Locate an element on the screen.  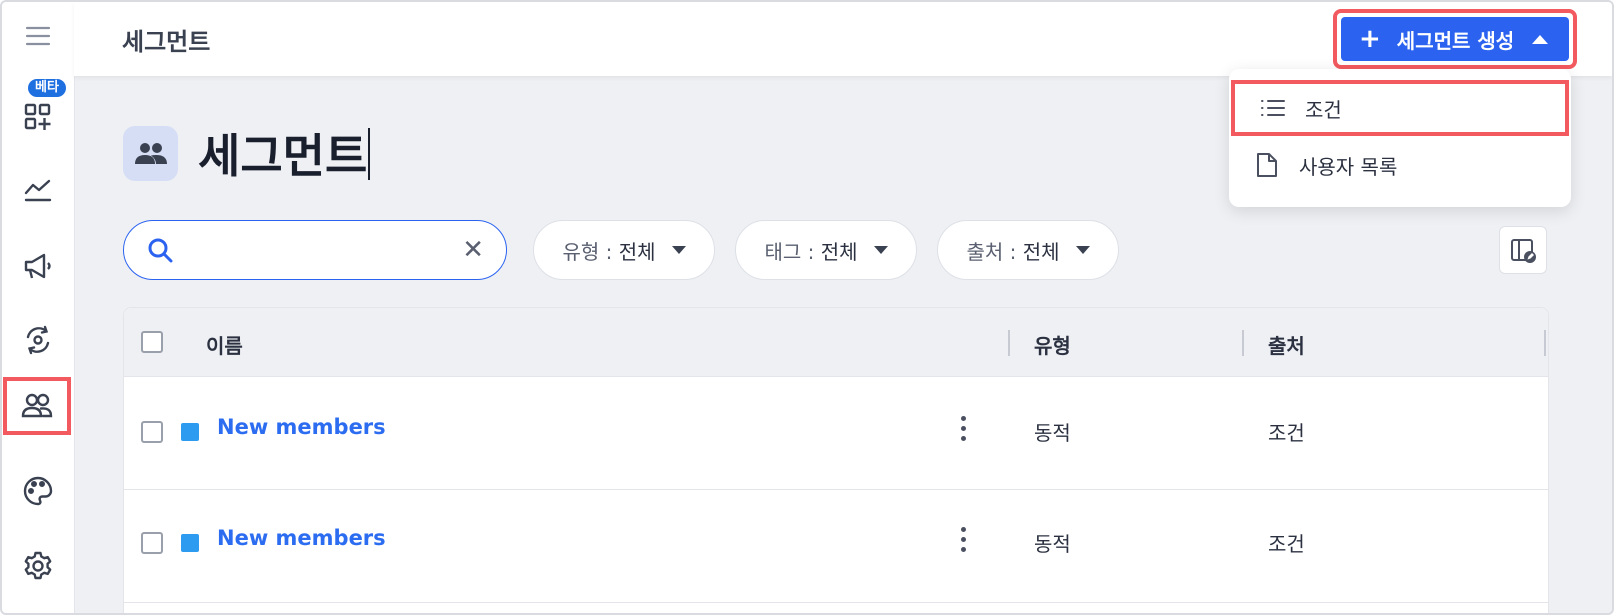
create-segment-menu: 조건 사용자 목록 is located at coordinates (1400, 138).